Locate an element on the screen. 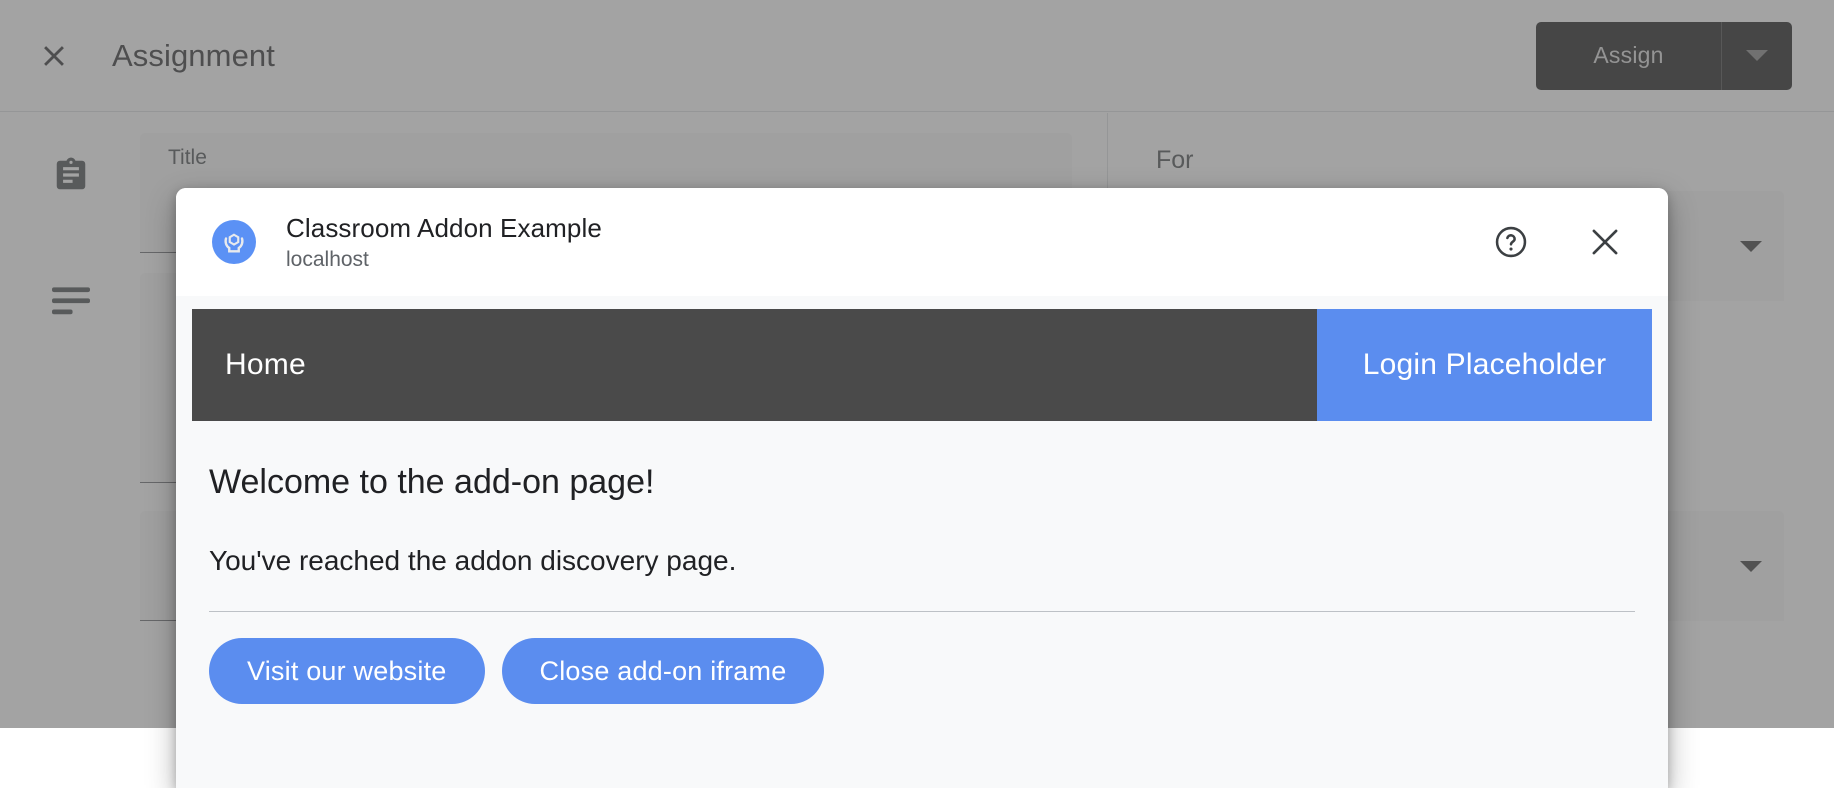 Image resolution: width=1834 pixels, height=788 pixels. addon-help-button is located at coordinates (1511, 242).